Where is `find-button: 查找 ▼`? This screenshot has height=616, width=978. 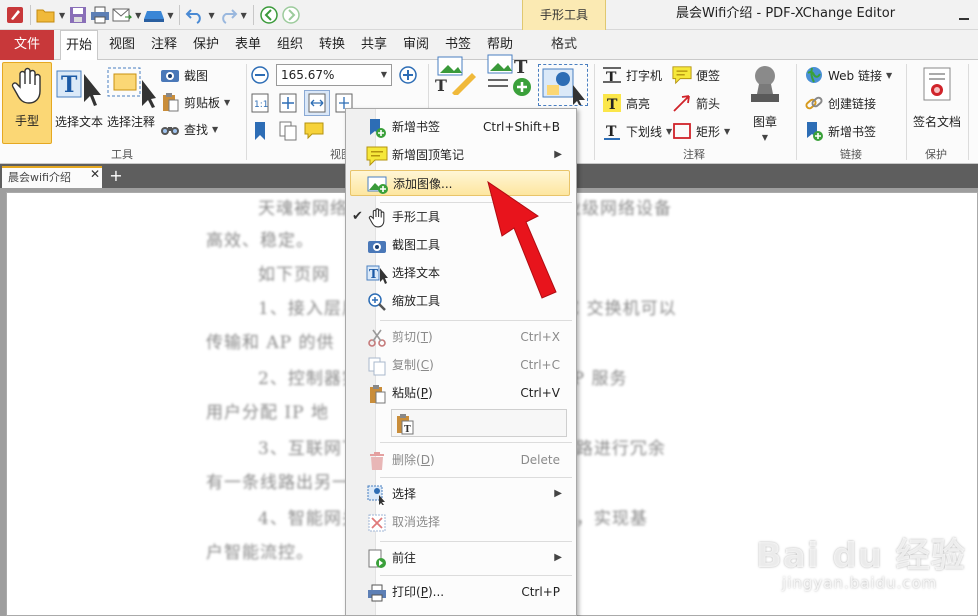
find-button: 查找 ▼ is located at coordinates (189, 129).